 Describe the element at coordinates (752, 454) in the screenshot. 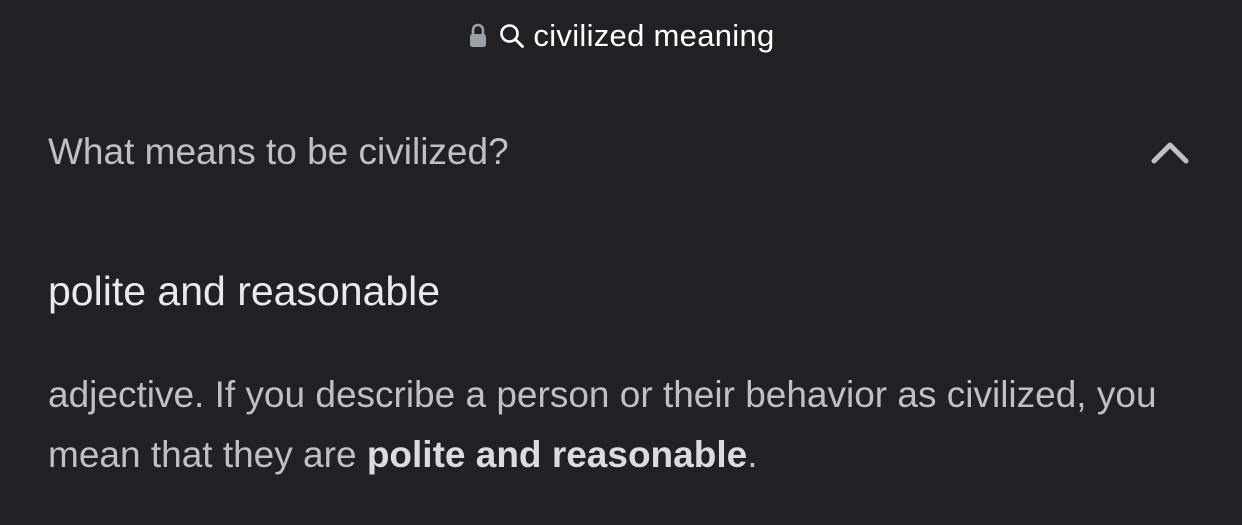

I see `answer-description-end: .` at that location.